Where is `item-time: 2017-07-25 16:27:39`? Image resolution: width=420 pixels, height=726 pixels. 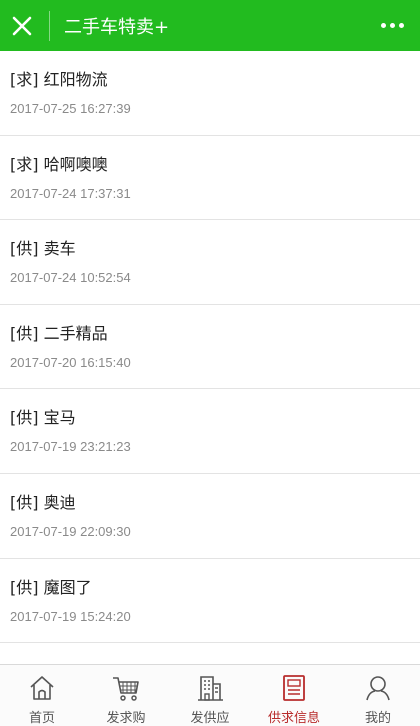
item-time: 2017-07-25 16:27:39 is located at coordinates (70, 108).